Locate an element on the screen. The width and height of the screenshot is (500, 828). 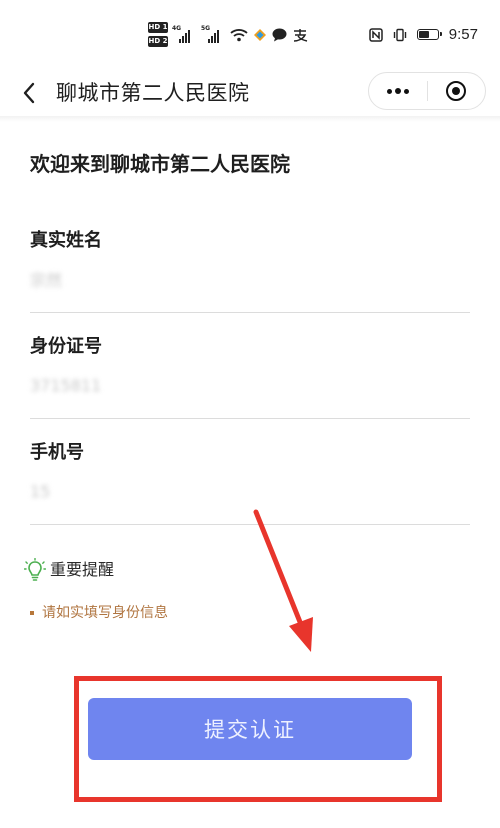
battery-icon is located at coordinates (429, 34).